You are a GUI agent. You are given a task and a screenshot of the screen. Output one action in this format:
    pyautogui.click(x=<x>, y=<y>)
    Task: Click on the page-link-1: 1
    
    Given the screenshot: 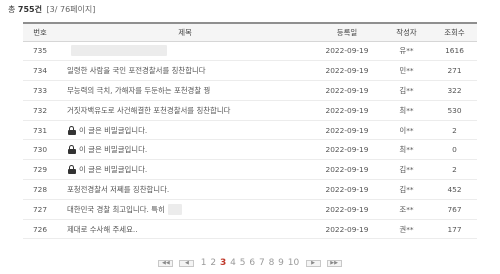 What is the action you would take?
    pyautogui.click(x=204, y=263)
    